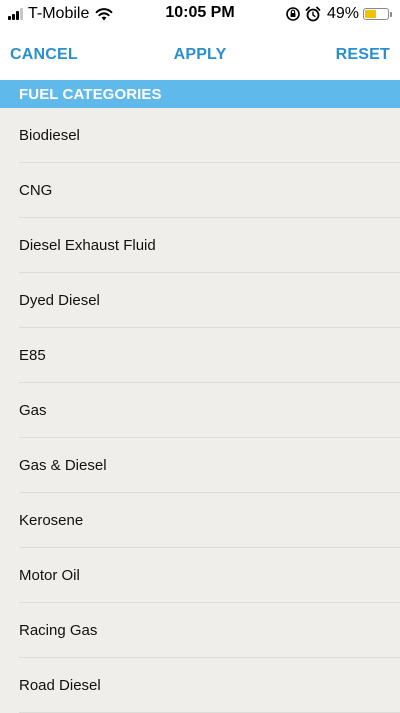 The width and height of the screenshot is (400, 713). Describe the element at coordinates (51, 520) in the screenshot. I see `list-item-label: Kerosene` at that location.